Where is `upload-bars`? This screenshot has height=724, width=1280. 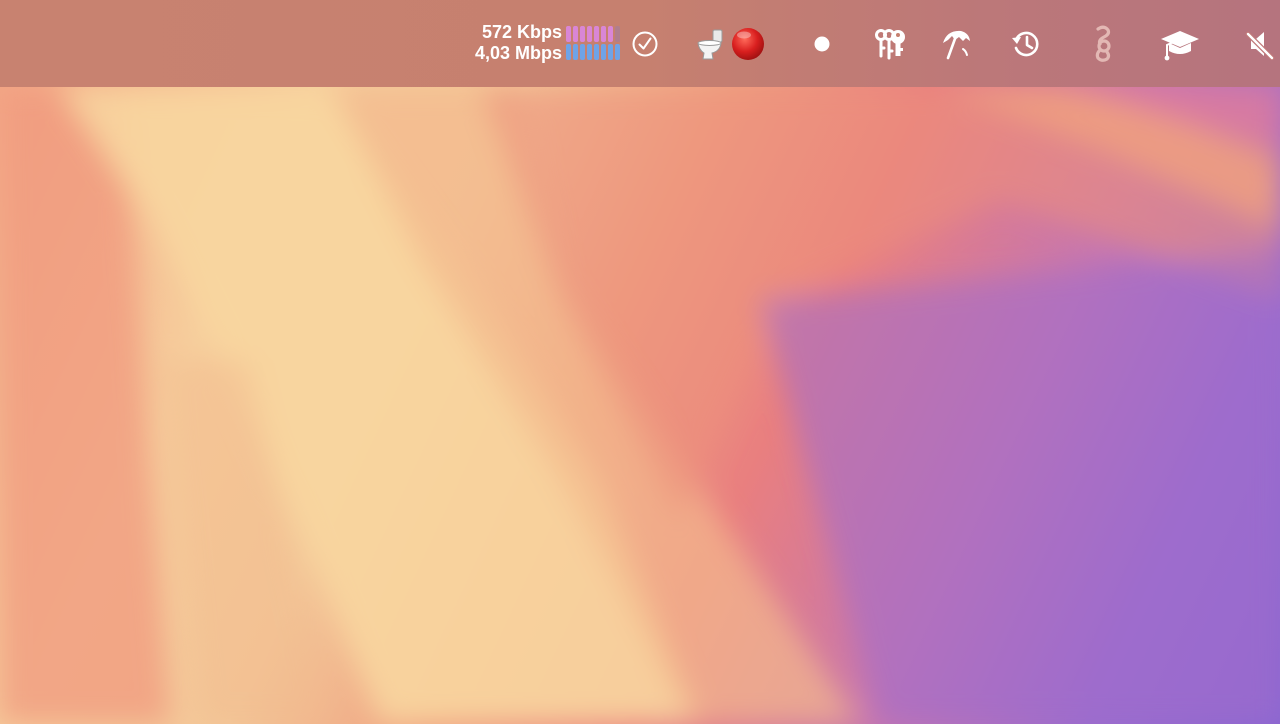 upload-bars is located at coordinates (593, 34).